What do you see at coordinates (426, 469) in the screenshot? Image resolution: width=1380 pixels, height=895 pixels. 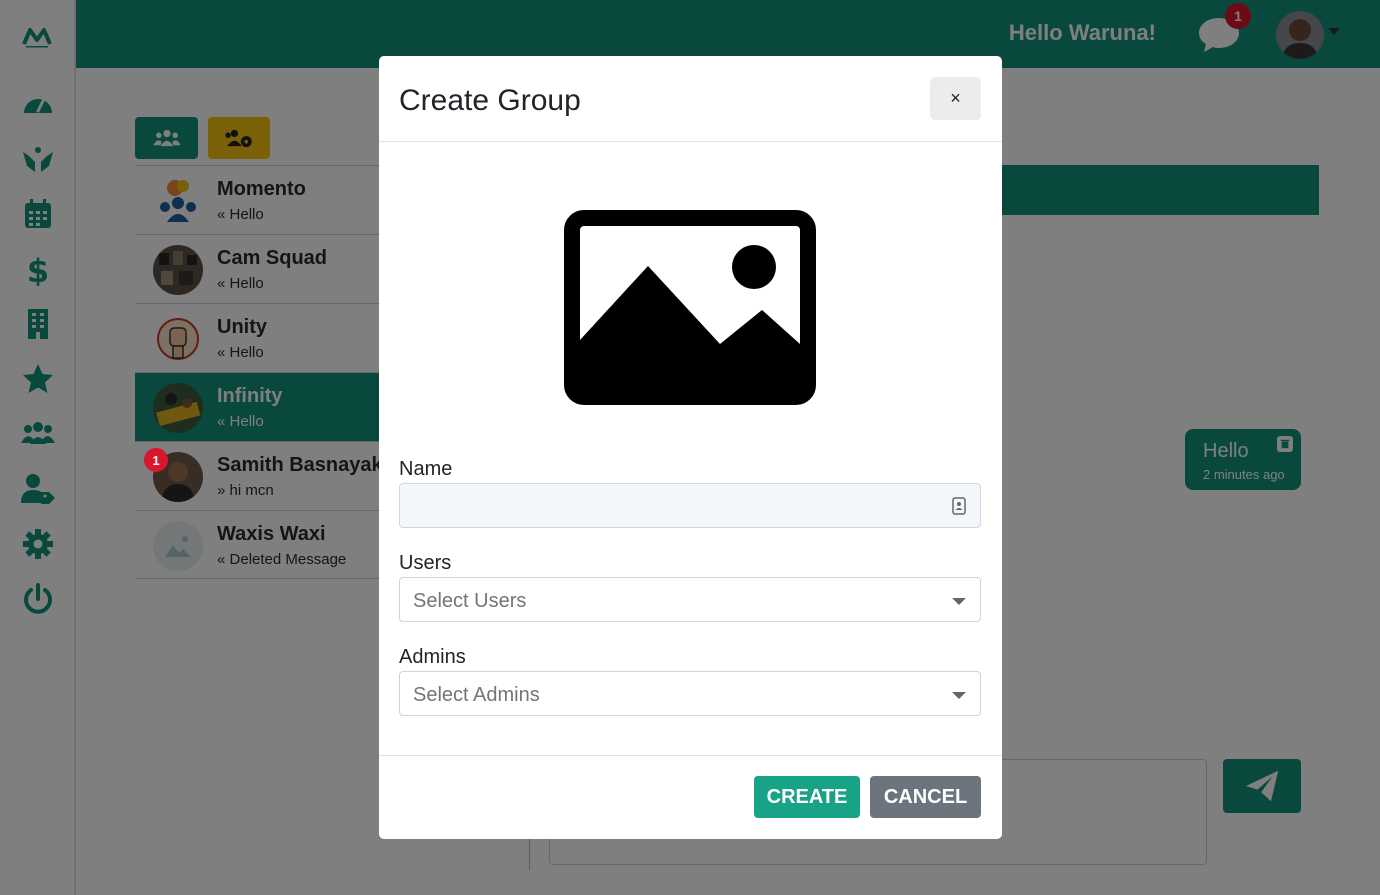 I see `name-label: Name` at bounding box center [426, 469].